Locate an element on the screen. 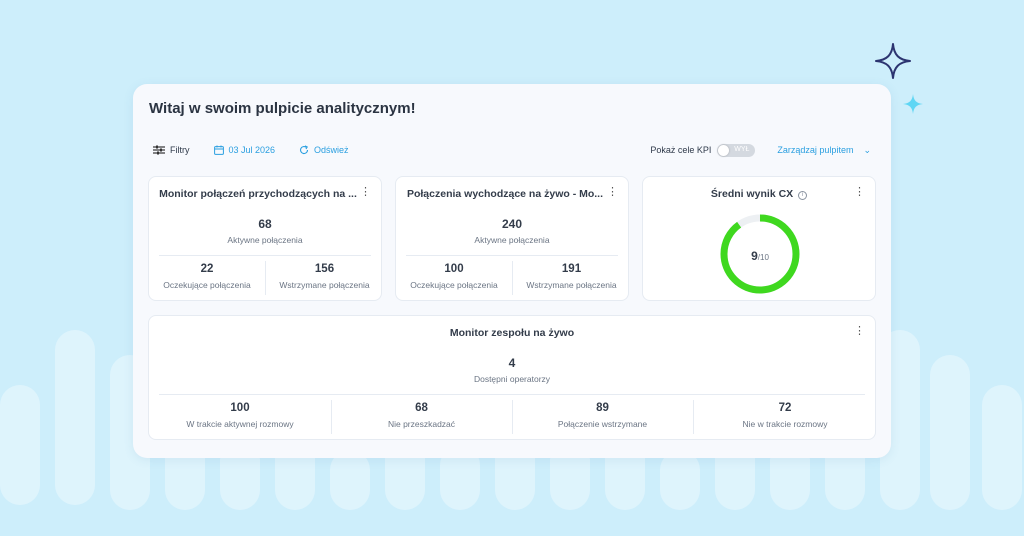 Image resolution: width=1024 pixels, height=536 pixels. stat-label: Nie w trakcie rozmowy is located at coordinates (785, 424).